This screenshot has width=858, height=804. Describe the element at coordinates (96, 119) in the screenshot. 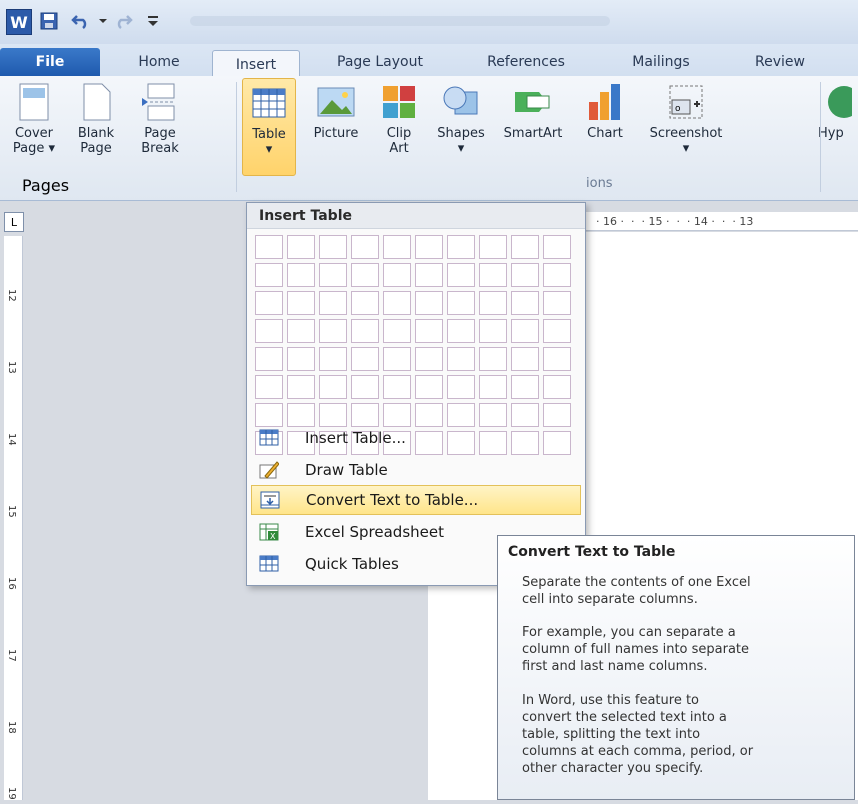

I see `blank-page-button: Blank Page` at that location.